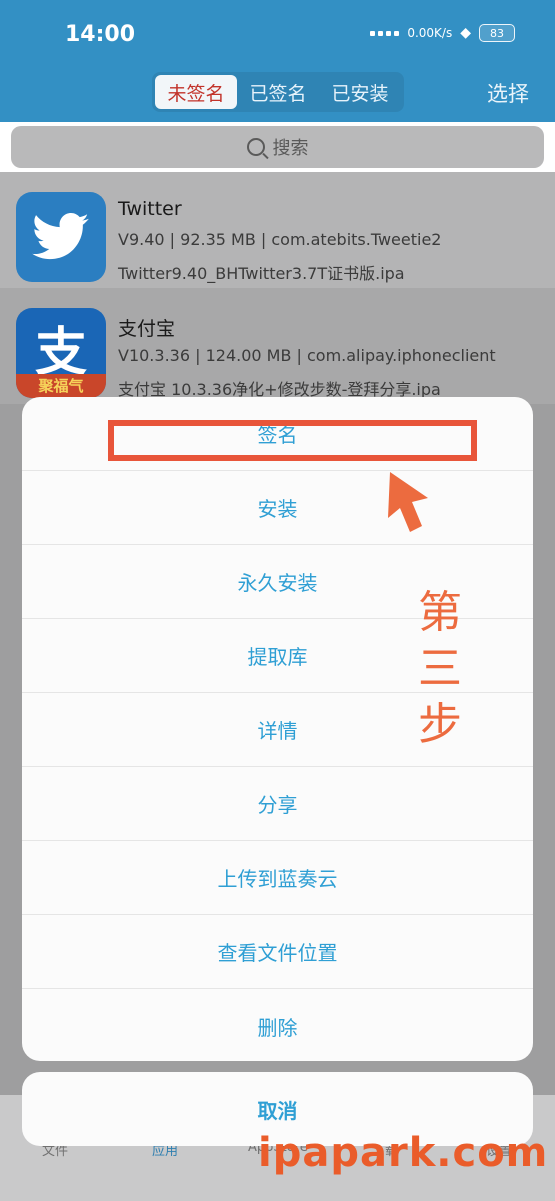 The image size is (555, 1201). I want to click on action-upload-lanzou: 上传到蓝奏云, so click(277, 878).